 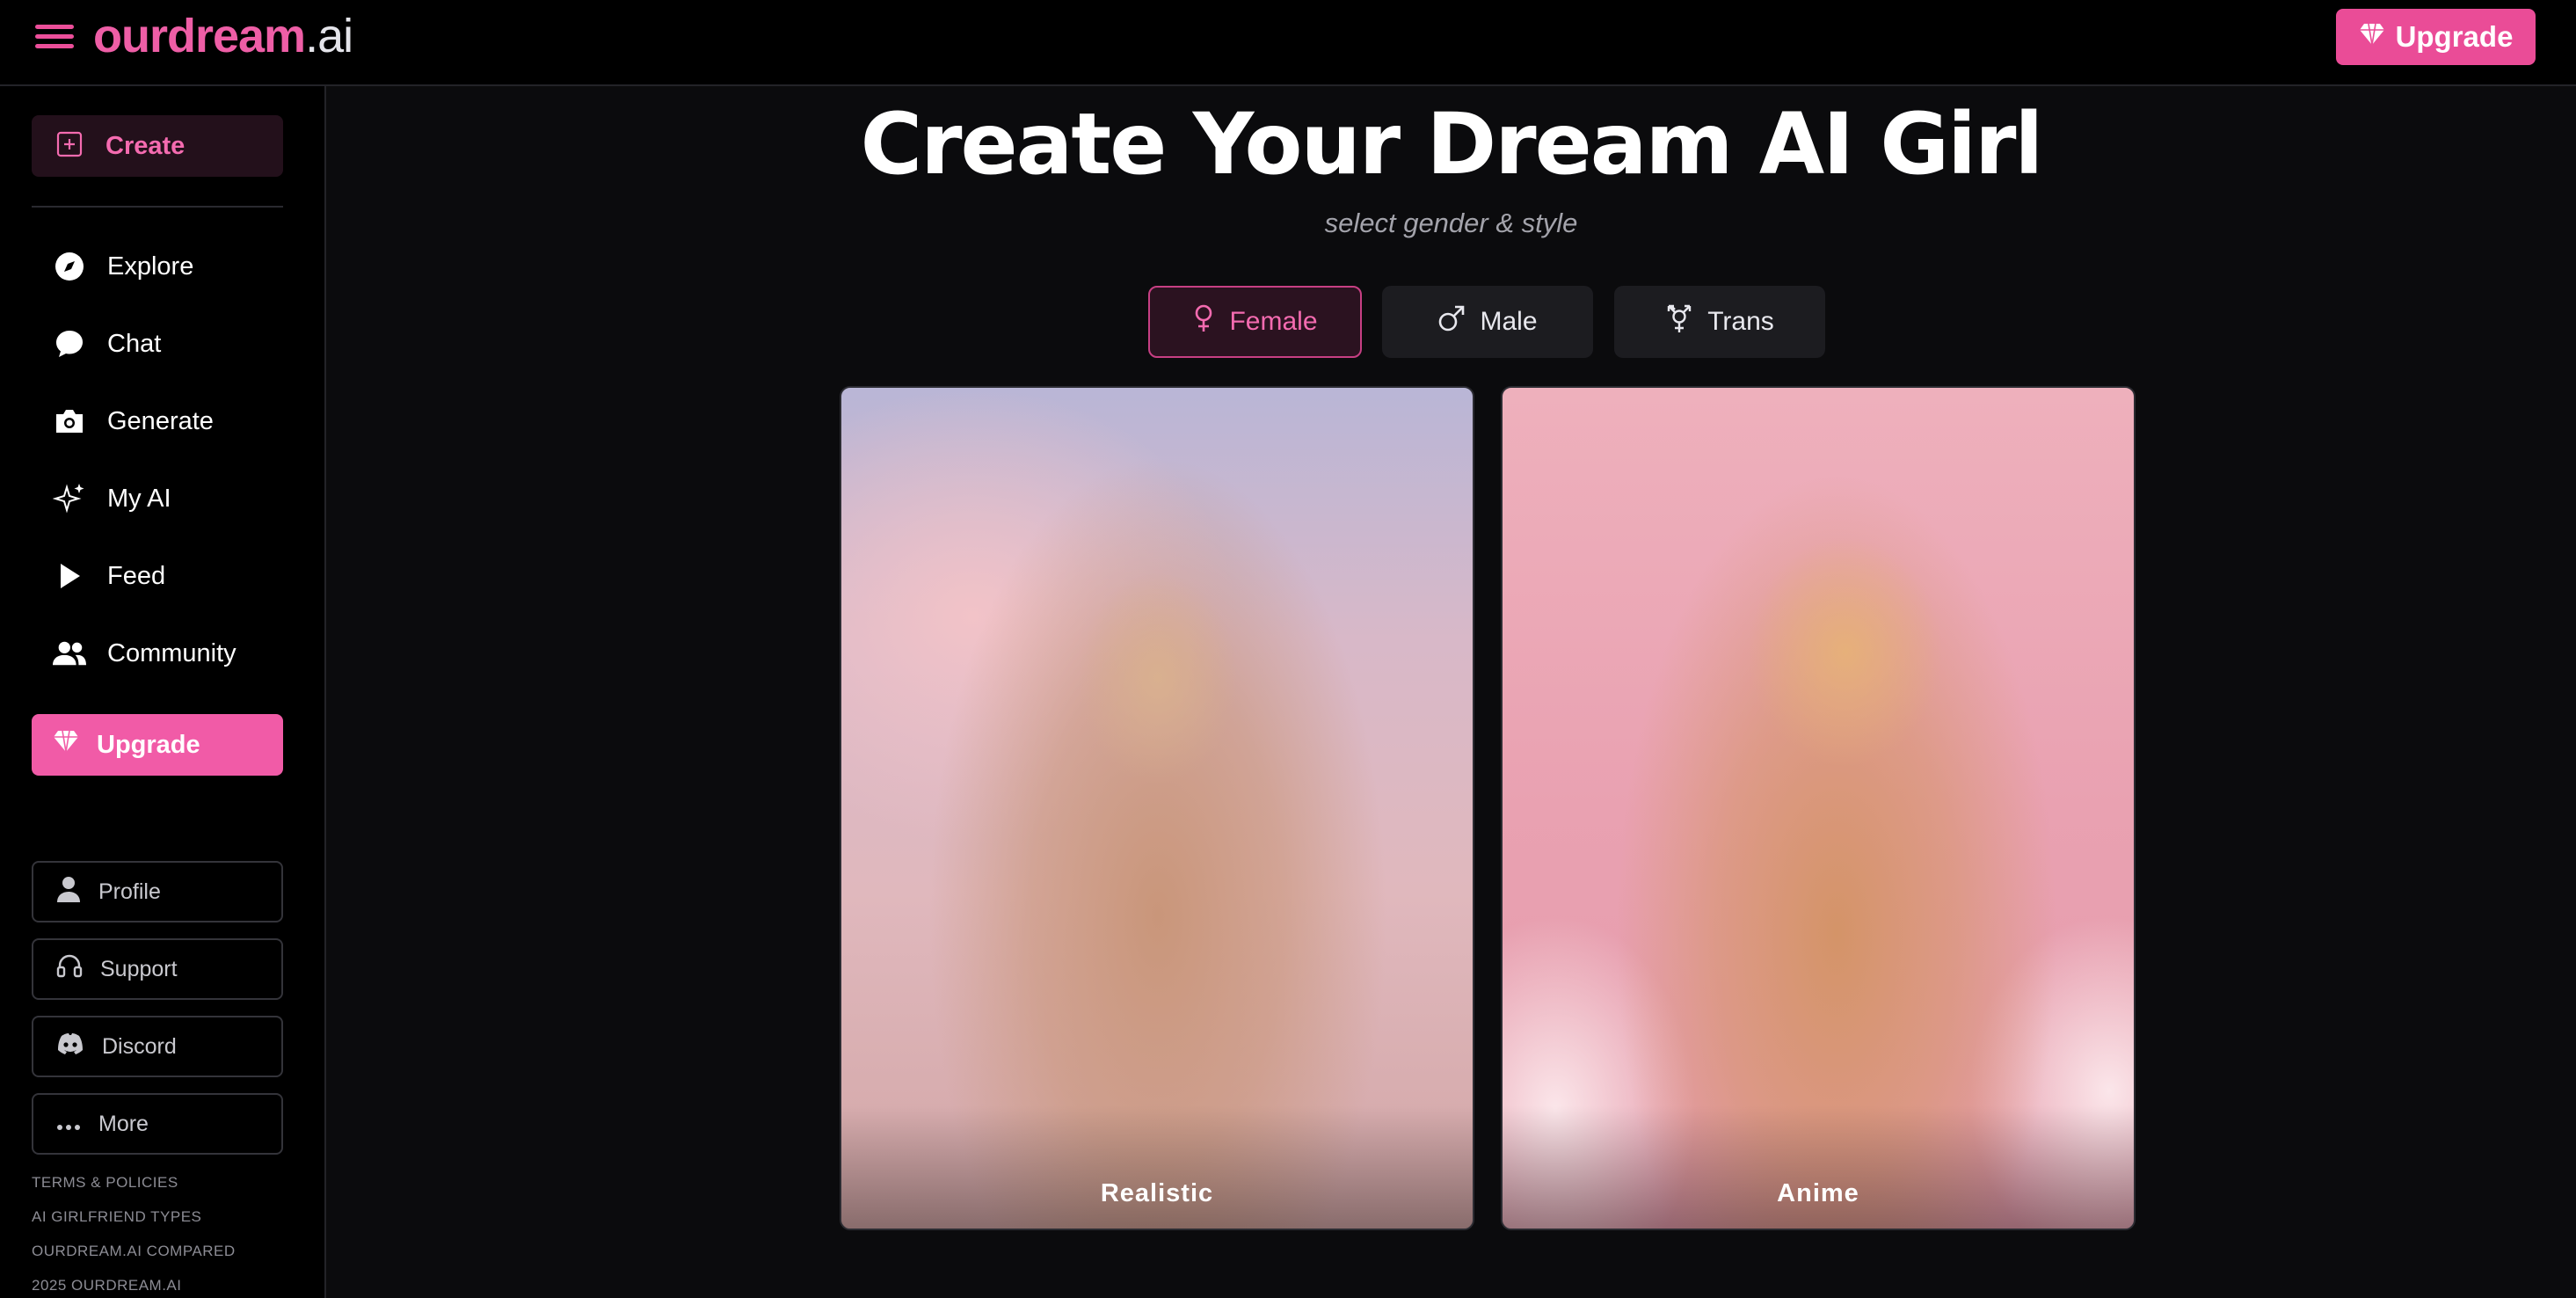 I want to click on header-upgrade-label: Upgrade, so click(x=2454, y=36).